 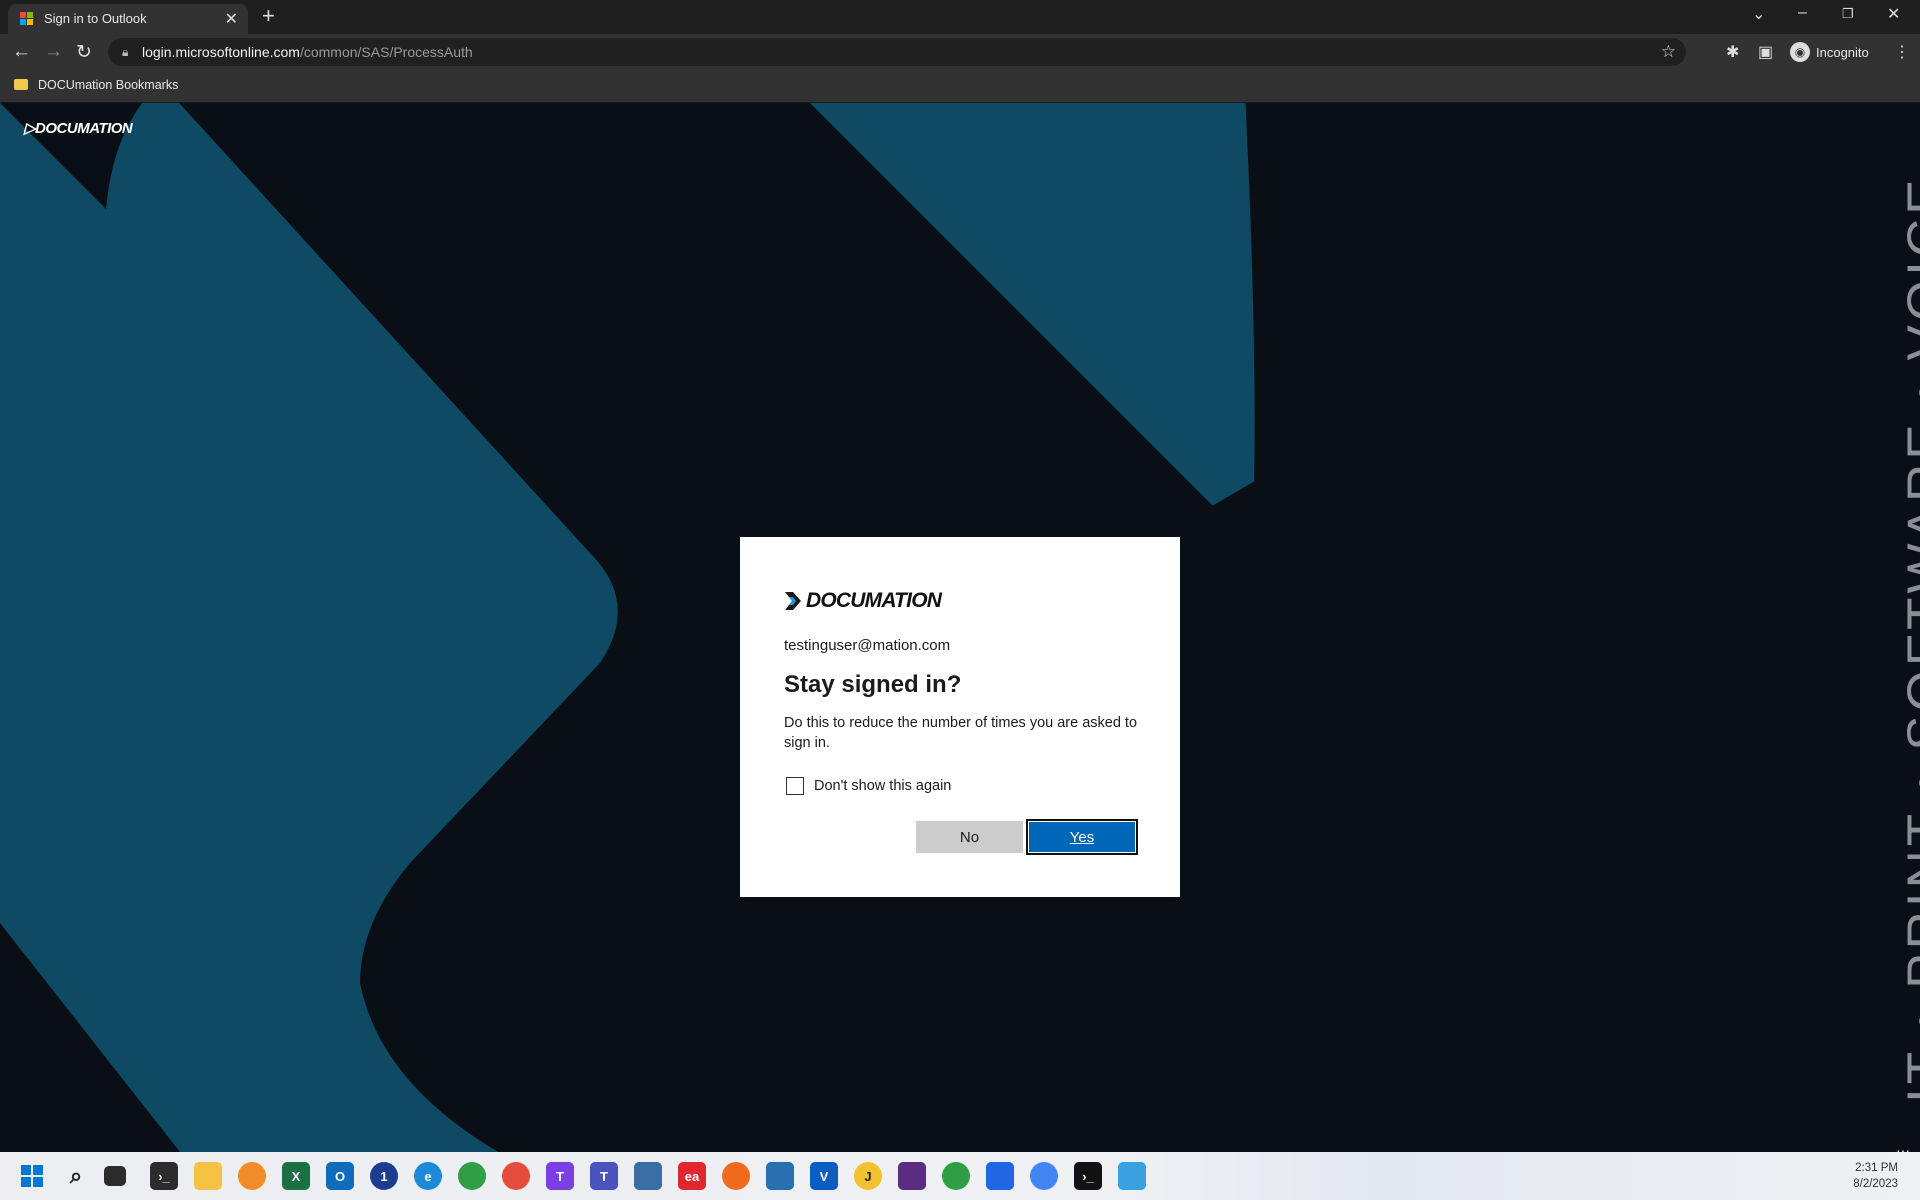 I want to click on jira-icon: J, so click(x=868, y=1176).